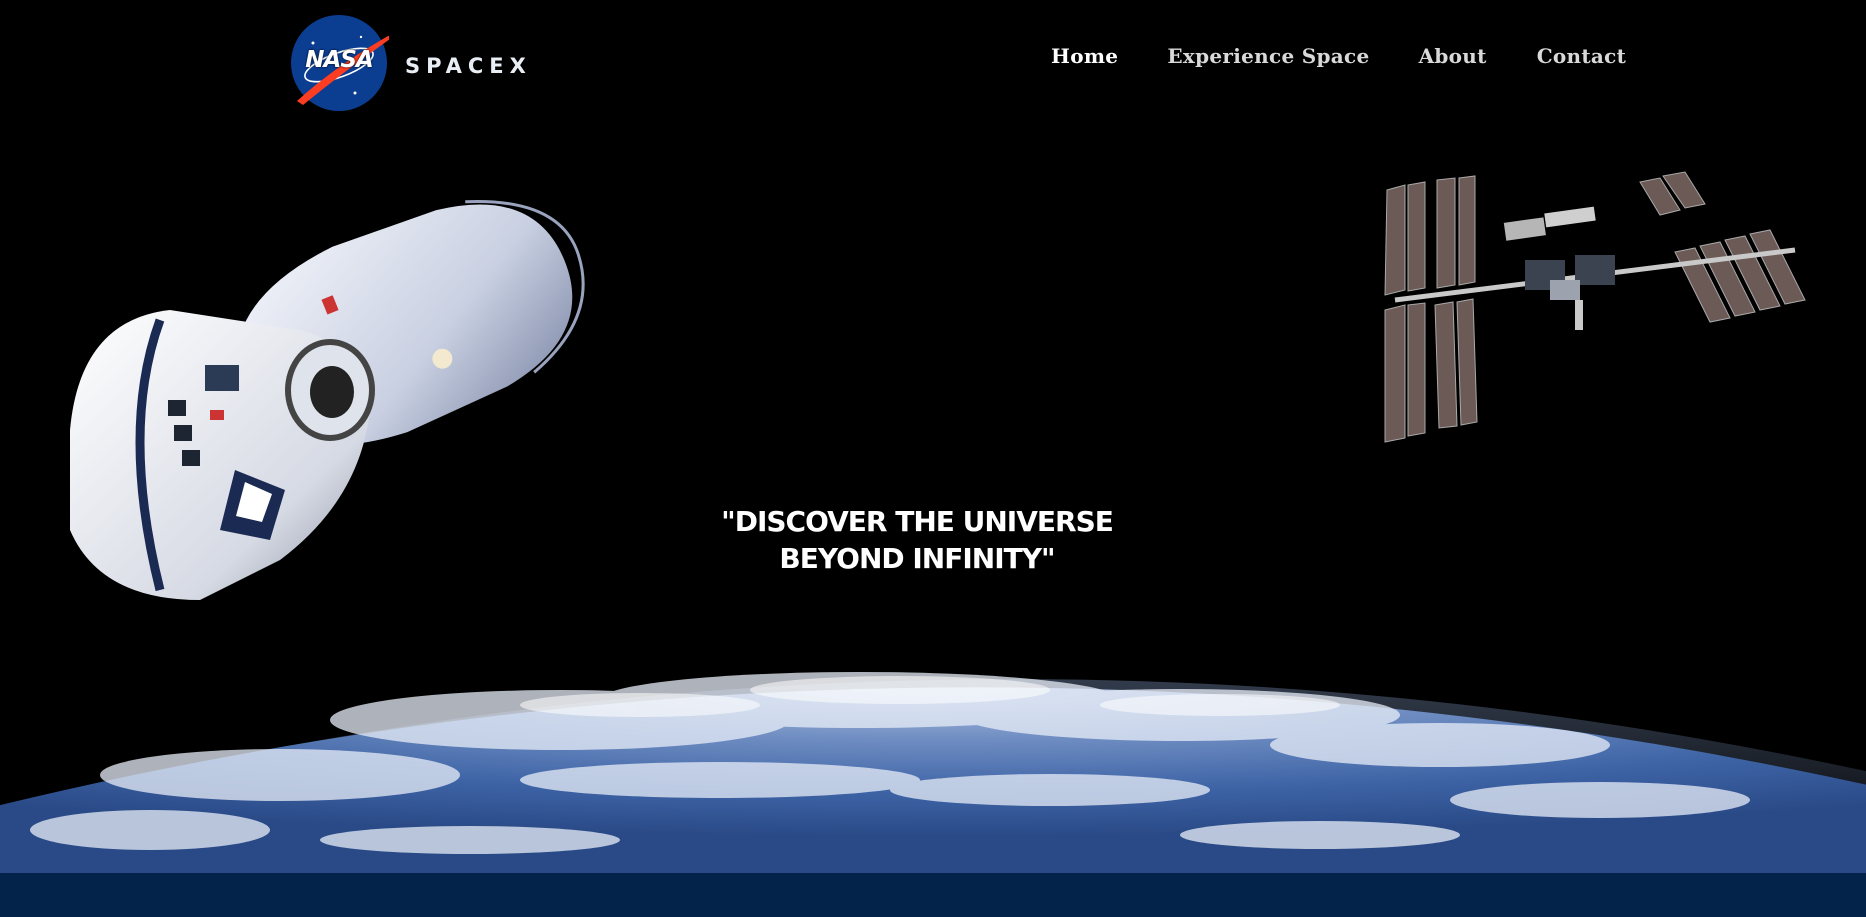  What do you see at coordinates (1084, 56) in the screenshot?
I see `nav-link-home: Home` at bounding box center [1084, 56].